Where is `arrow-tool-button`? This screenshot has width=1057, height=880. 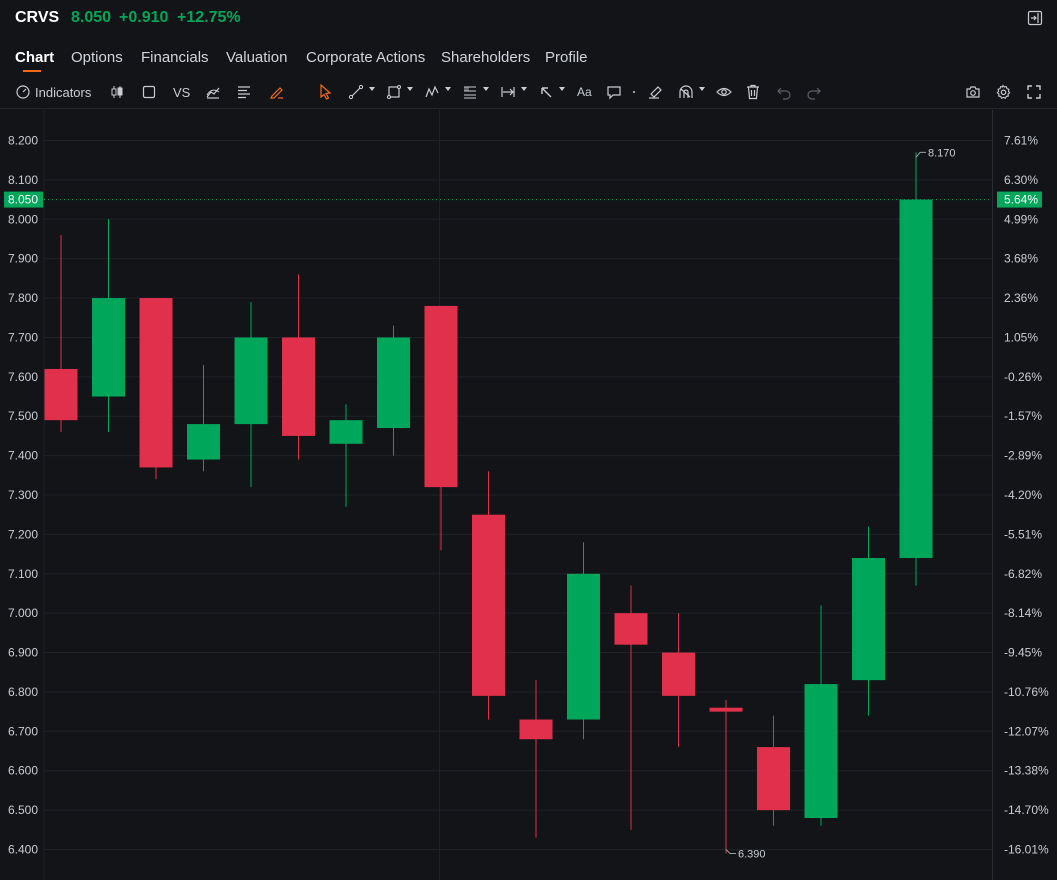 arrow-tool-button is located at coordinates (546, 92).